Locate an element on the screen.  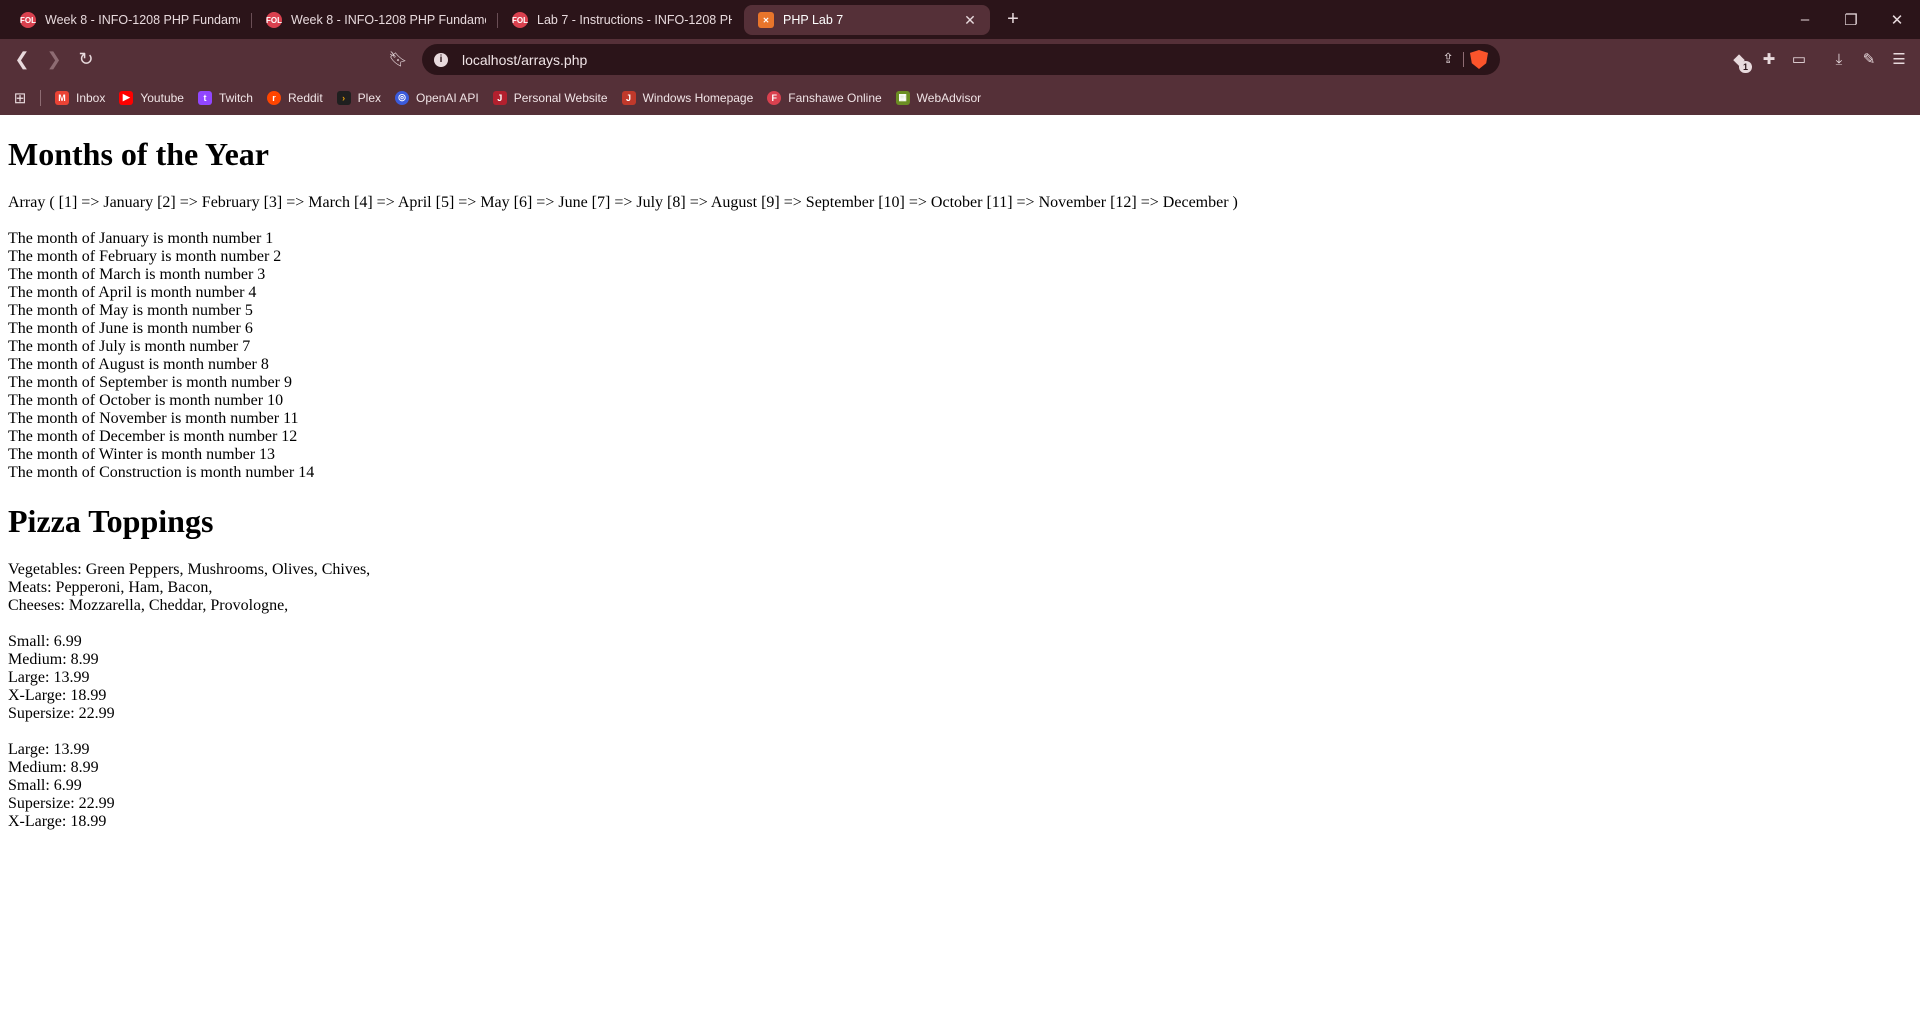
bookmark-twitch: t Twitch is located at coordinates (225, 98).